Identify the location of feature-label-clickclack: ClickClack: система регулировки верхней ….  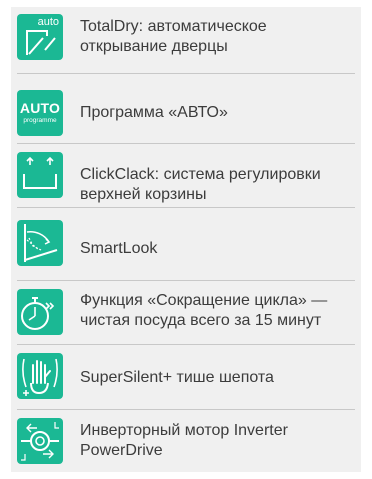
(200, 184).